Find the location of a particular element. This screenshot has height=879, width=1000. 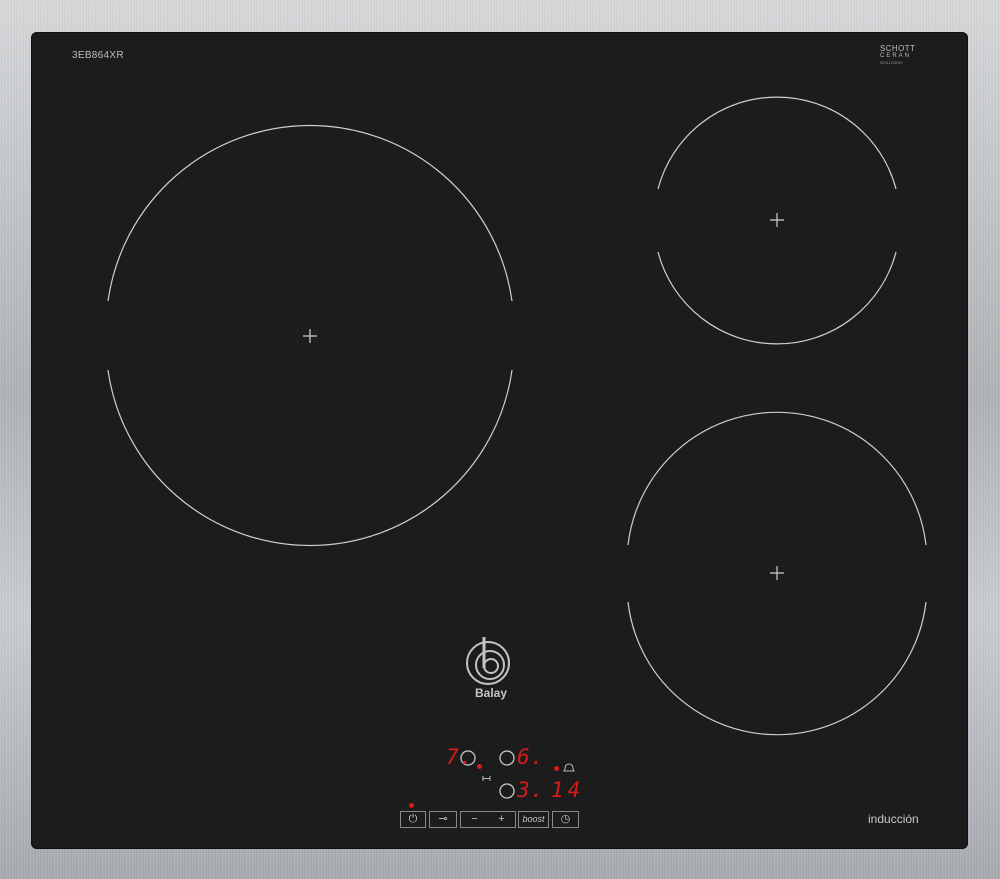

power-icon: ⏻ is located at coordinates (413, 819).